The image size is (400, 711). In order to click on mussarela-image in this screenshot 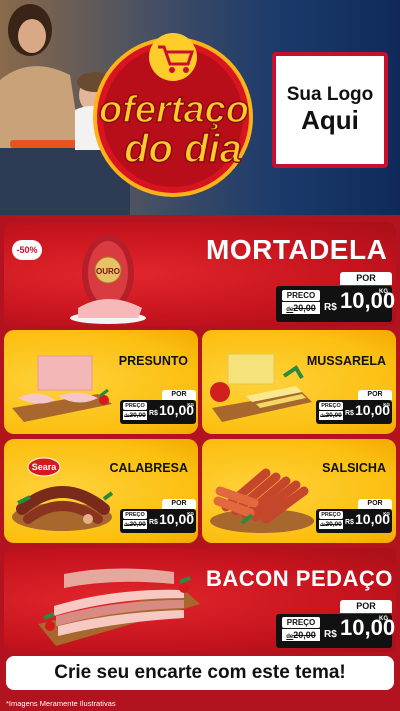, I will do `click(261, 387)`.